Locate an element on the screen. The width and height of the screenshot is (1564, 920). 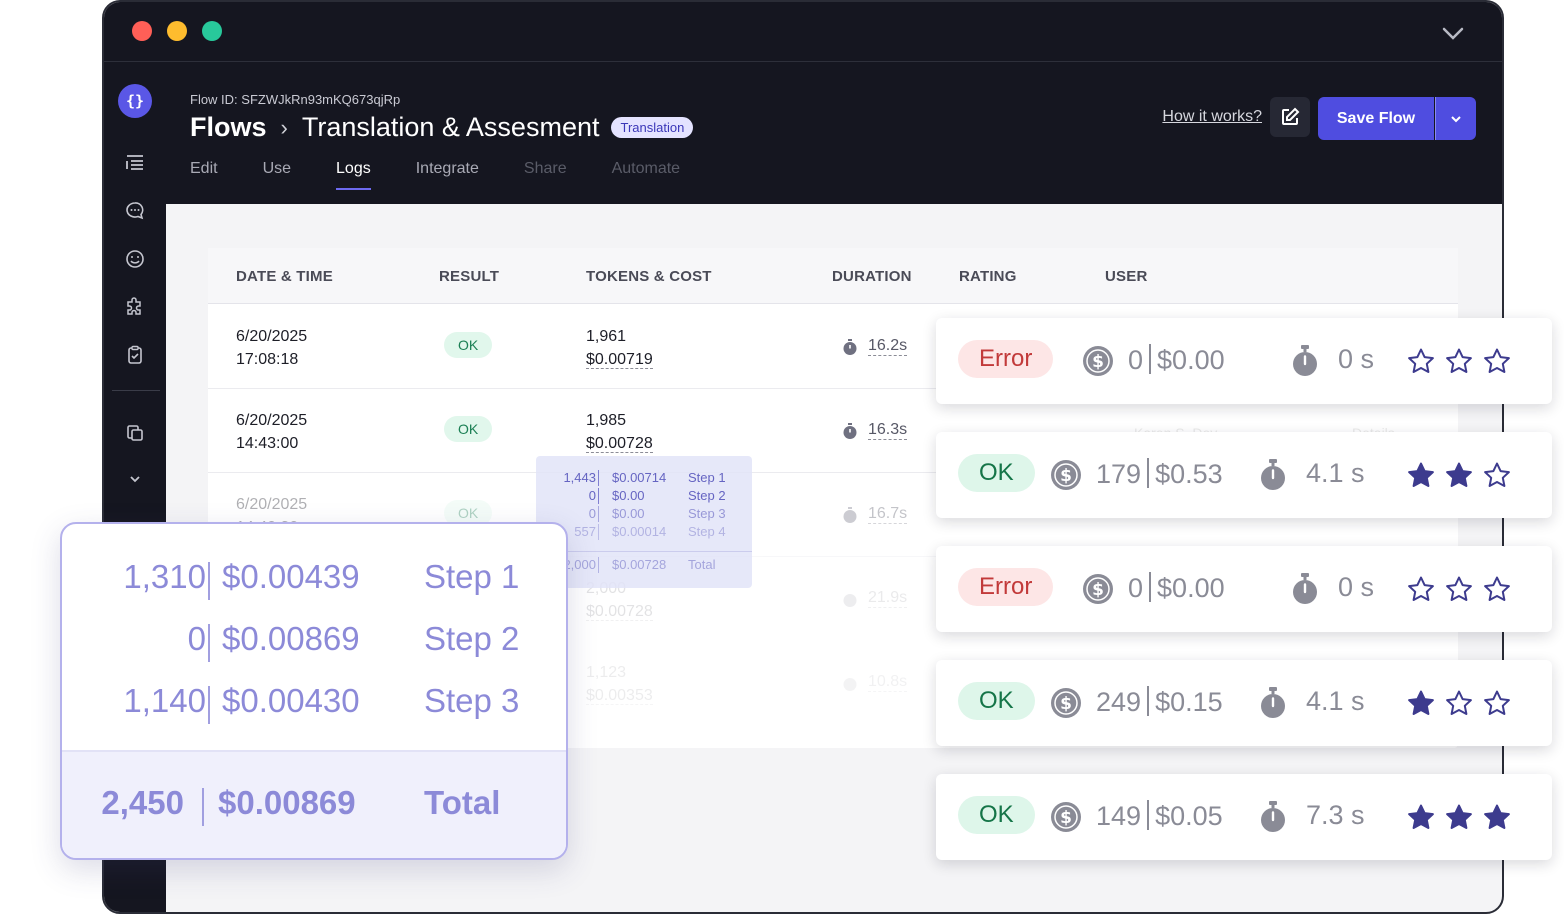
step-label: Total is located at coordinates (462, 802).